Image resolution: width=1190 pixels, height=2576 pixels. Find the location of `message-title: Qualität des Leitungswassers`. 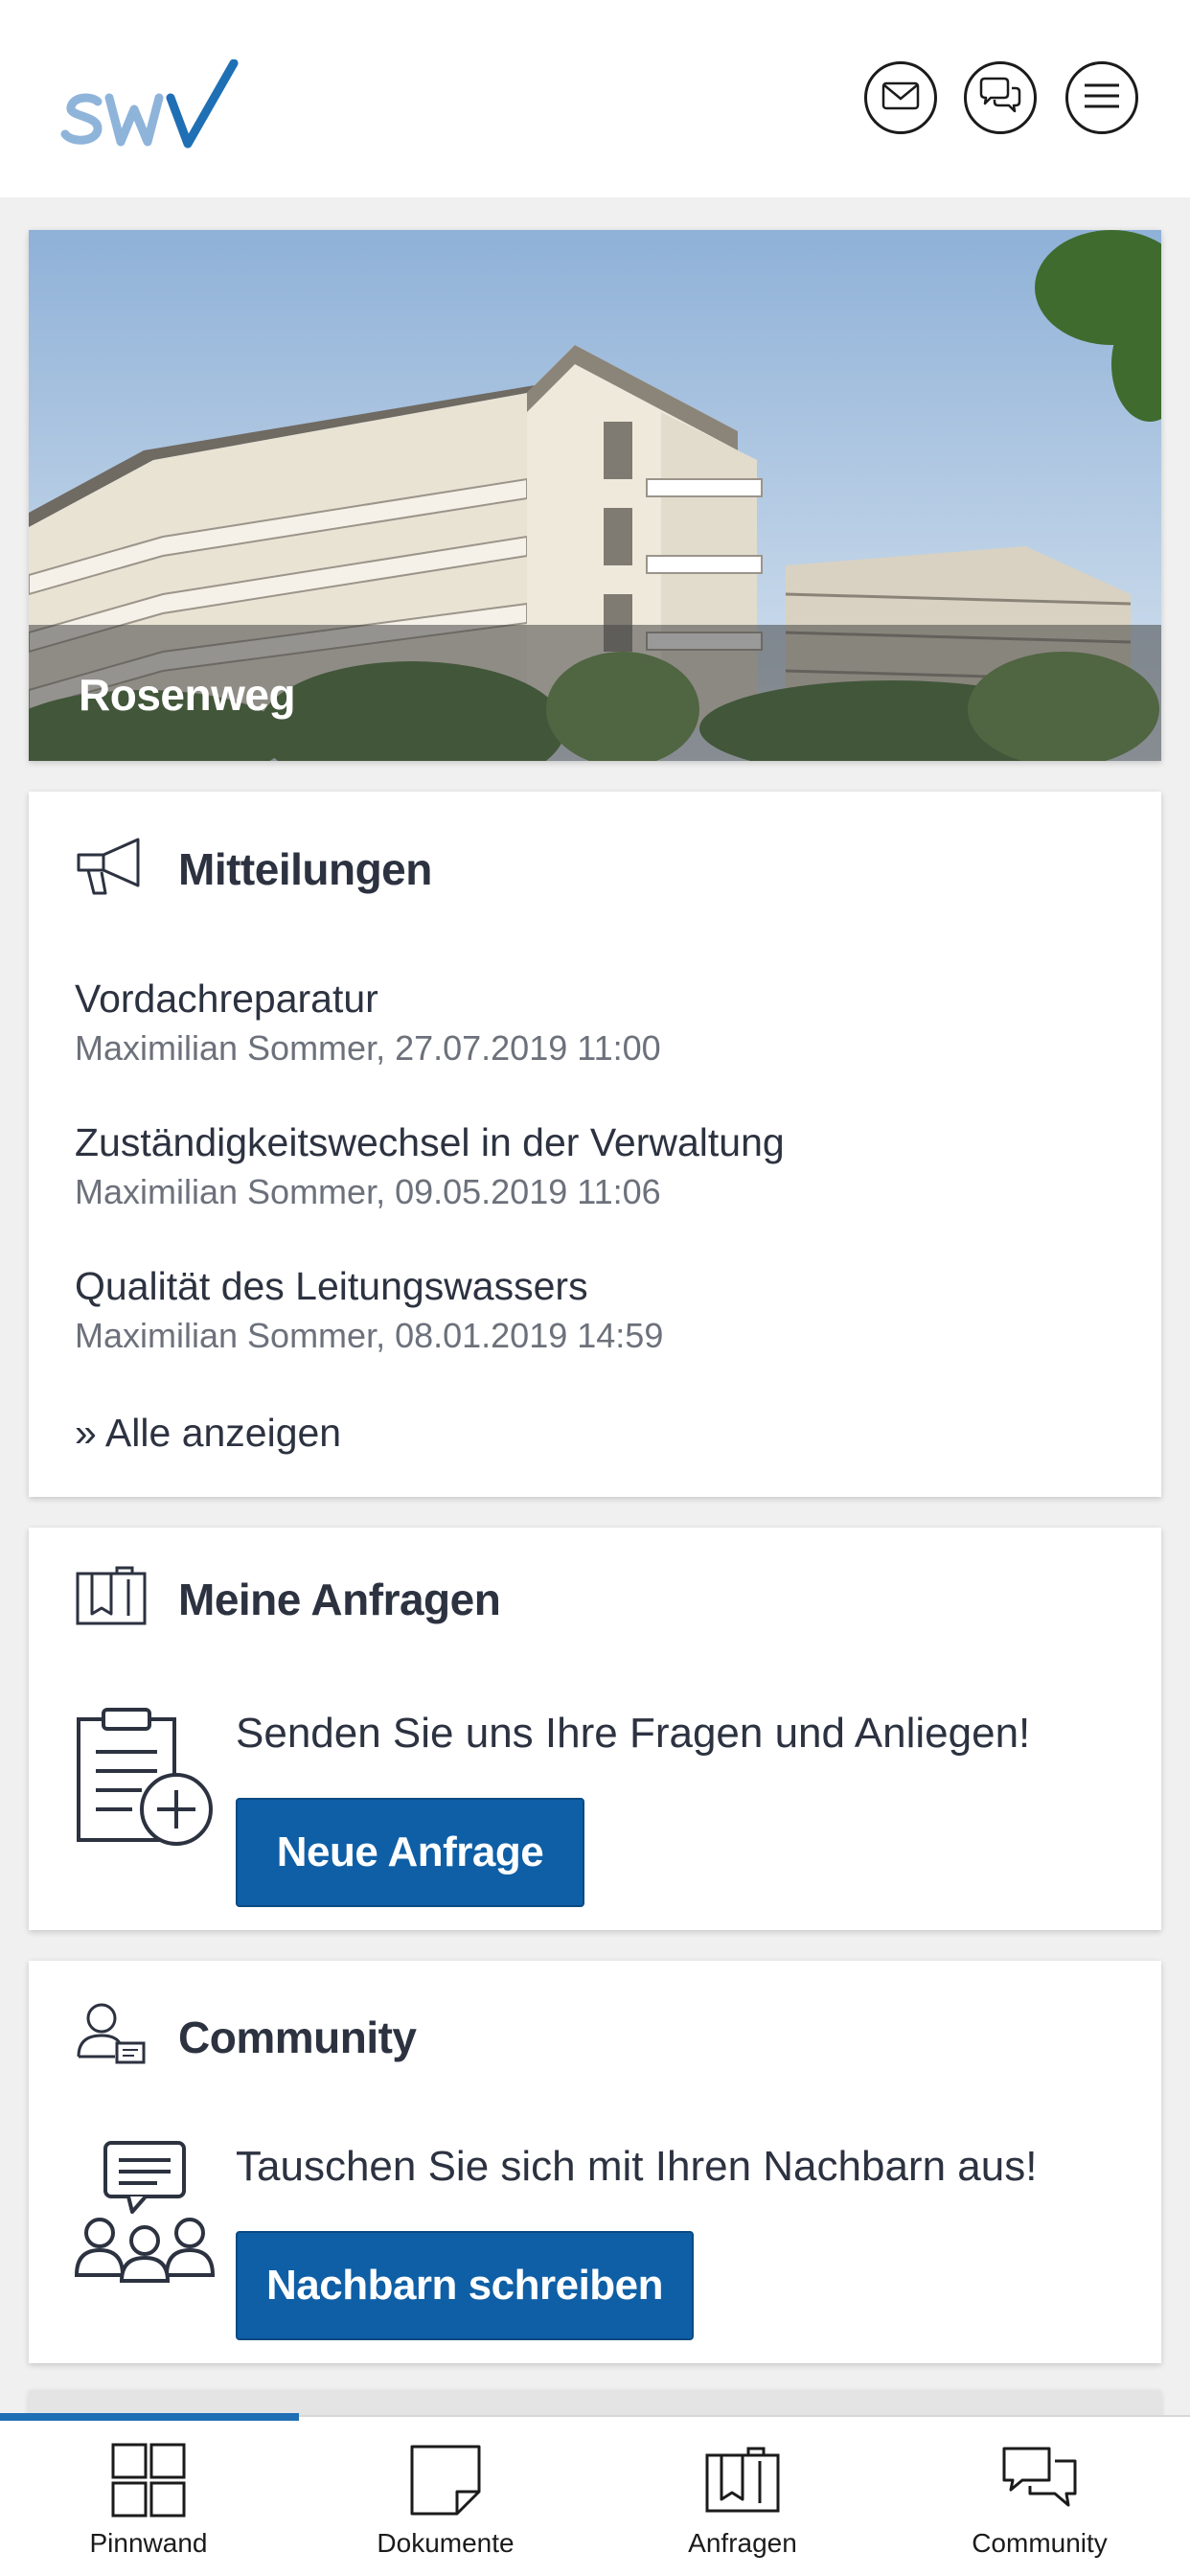

message-title: Qualität des Leitungswassers is located at coordinates (332, 1286).